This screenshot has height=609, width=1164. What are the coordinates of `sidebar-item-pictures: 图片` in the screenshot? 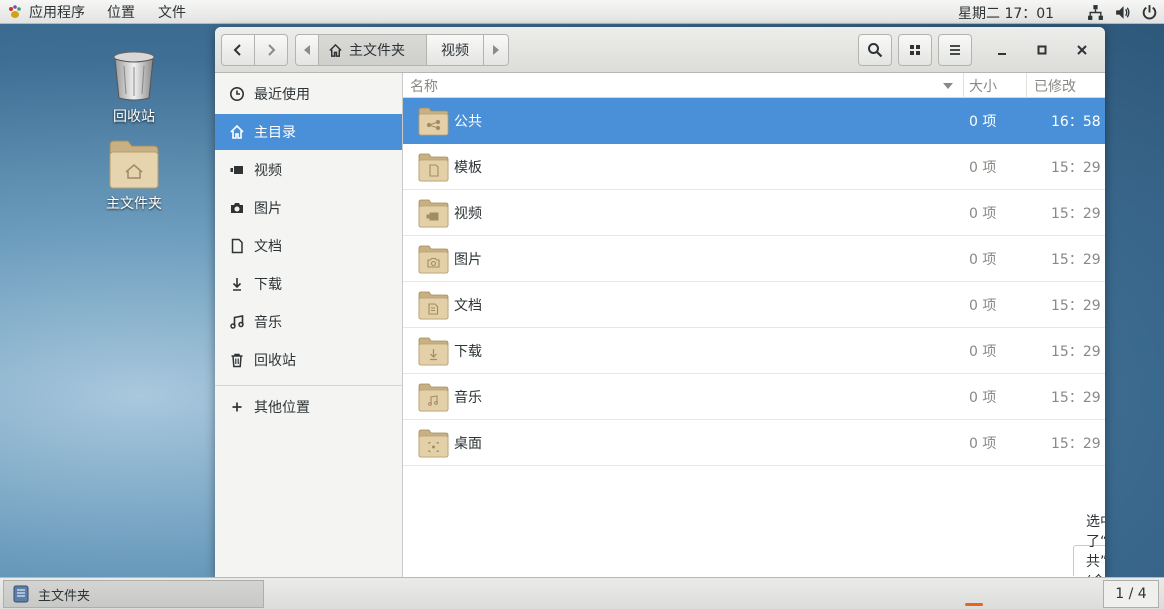 It's located at (308, 208).